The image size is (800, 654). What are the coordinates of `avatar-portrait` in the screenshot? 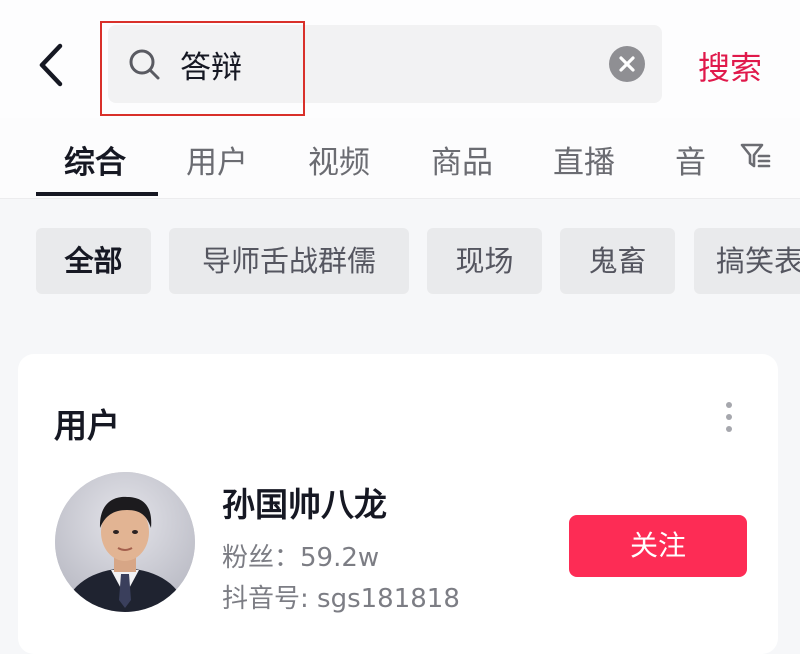 It's located at (125, 542).